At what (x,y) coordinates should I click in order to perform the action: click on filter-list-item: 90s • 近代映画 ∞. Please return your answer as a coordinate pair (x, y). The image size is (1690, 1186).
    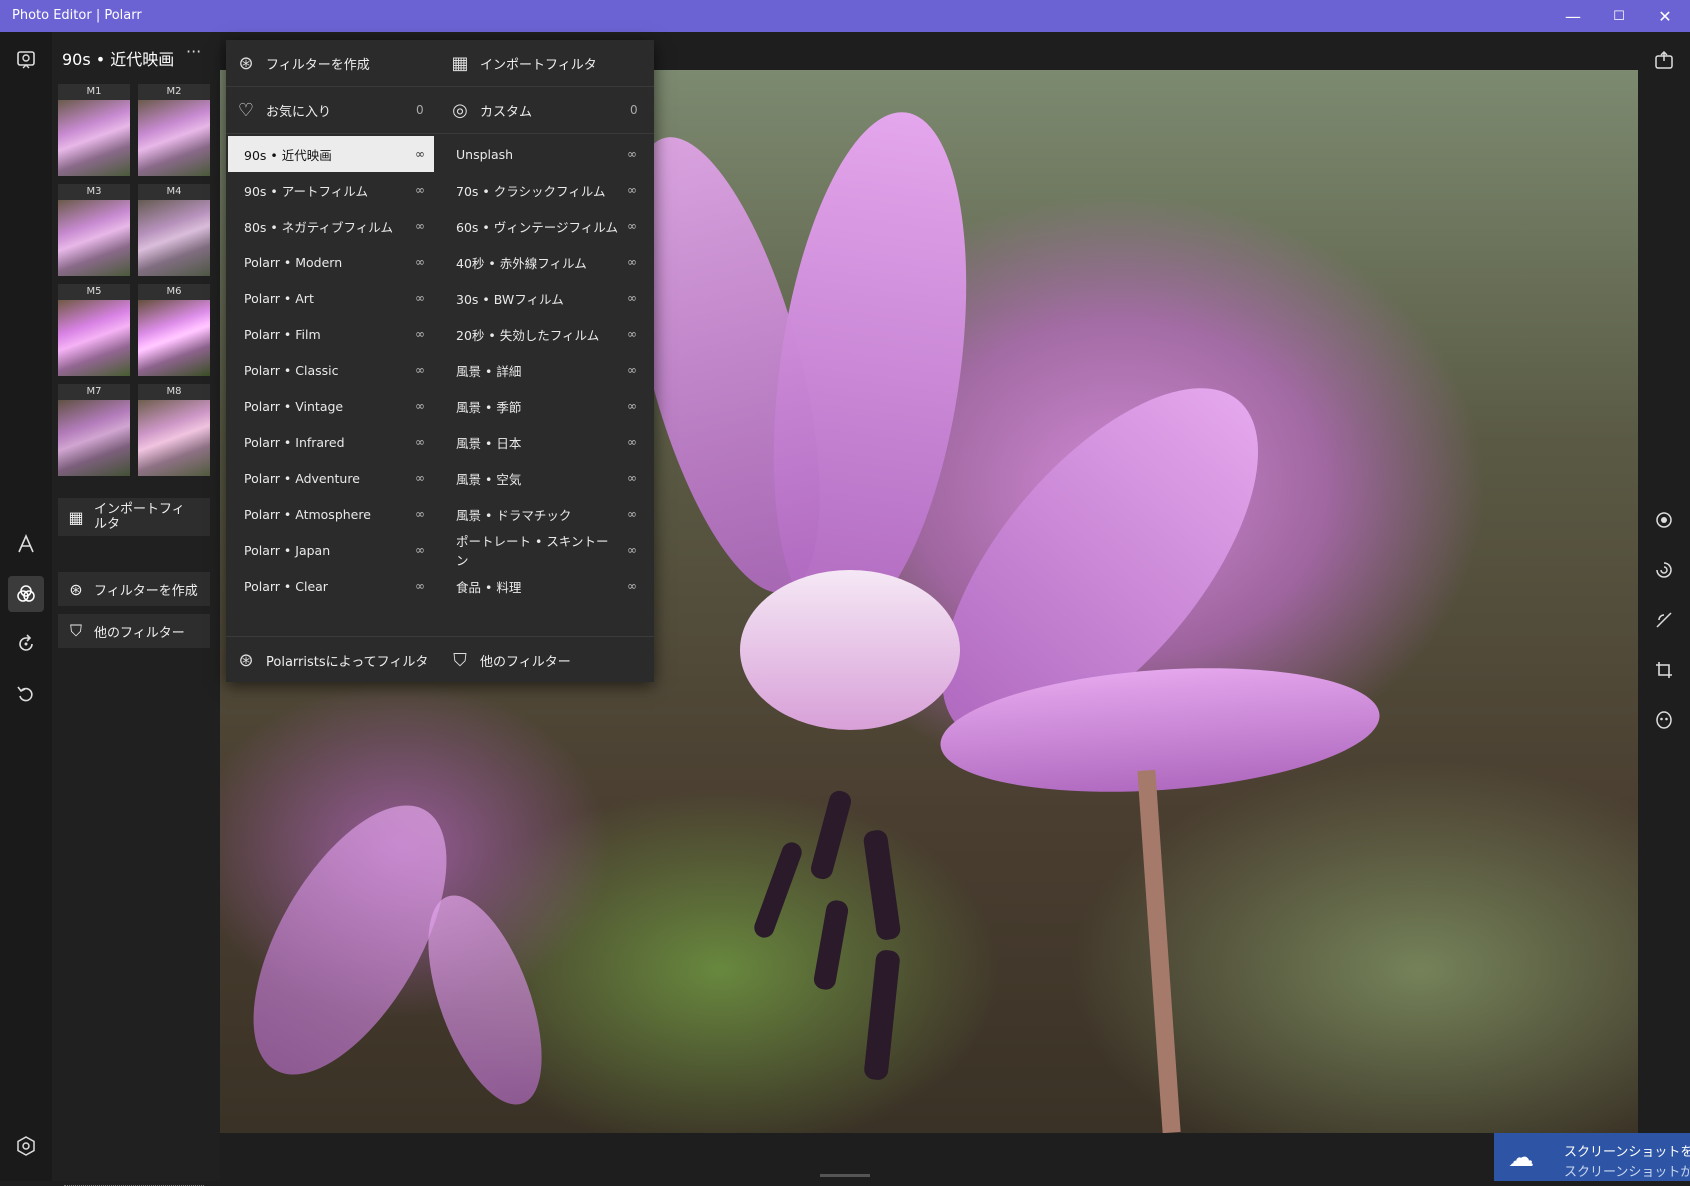
    Looking at the image, I should click on (331, 154).